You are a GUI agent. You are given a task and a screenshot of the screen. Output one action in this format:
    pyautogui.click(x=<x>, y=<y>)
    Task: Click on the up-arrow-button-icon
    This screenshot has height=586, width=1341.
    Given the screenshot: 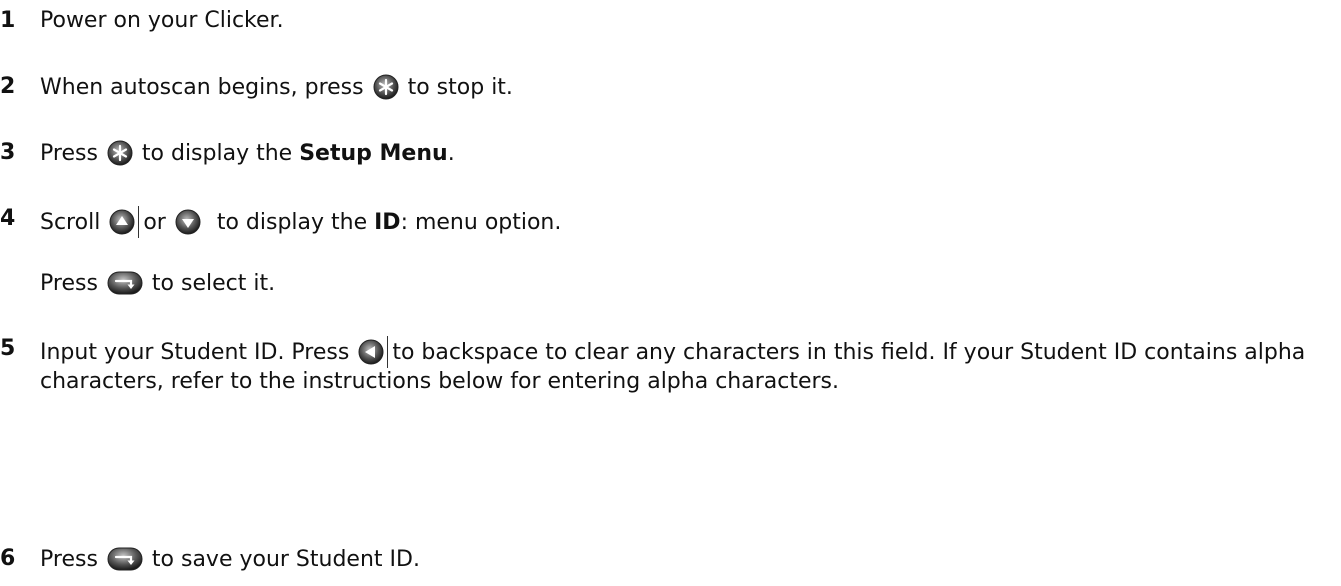 What is the action you would take?
    pyautogui.click(x=122, y=222)
    